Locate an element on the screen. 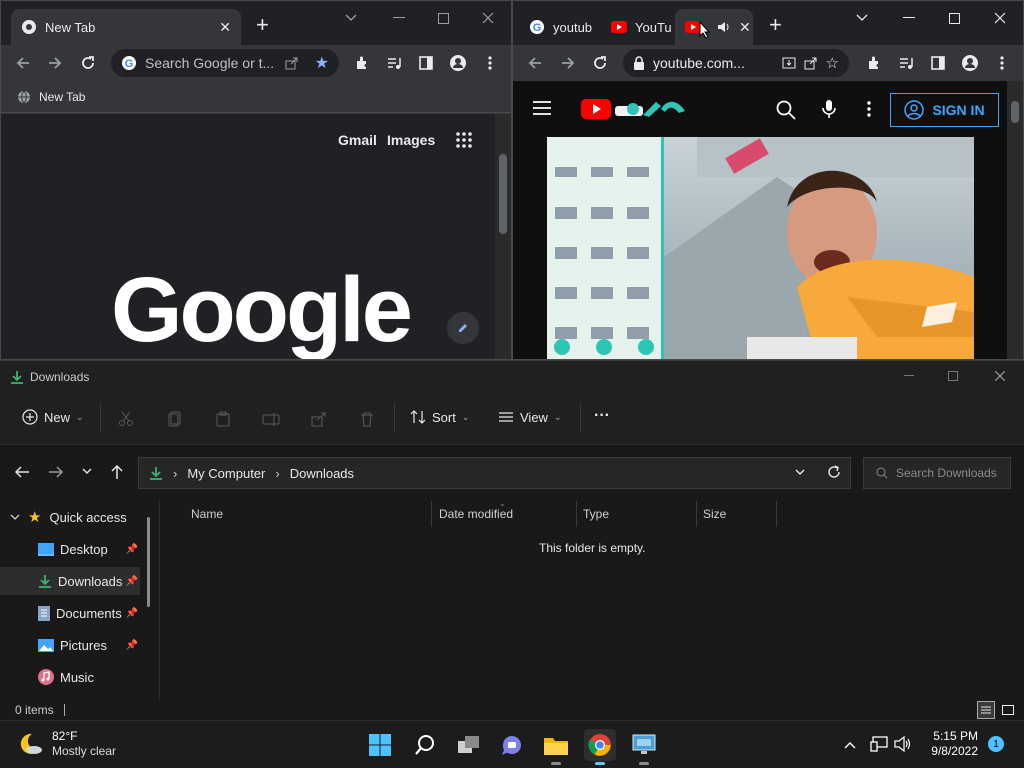  side-panel-icon is located at coordinates (938, 63).